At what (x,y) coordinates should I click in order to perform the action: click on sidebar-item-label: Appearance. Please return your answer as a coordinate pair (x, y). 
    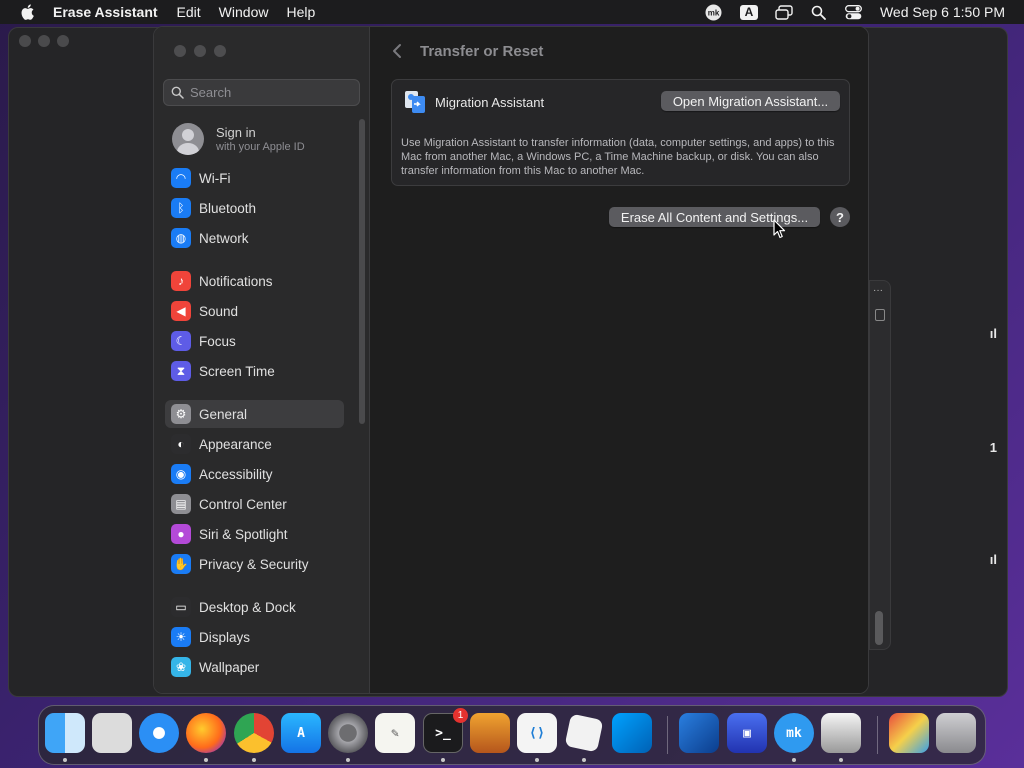
    Looking at the image, I should click on (235, 444).